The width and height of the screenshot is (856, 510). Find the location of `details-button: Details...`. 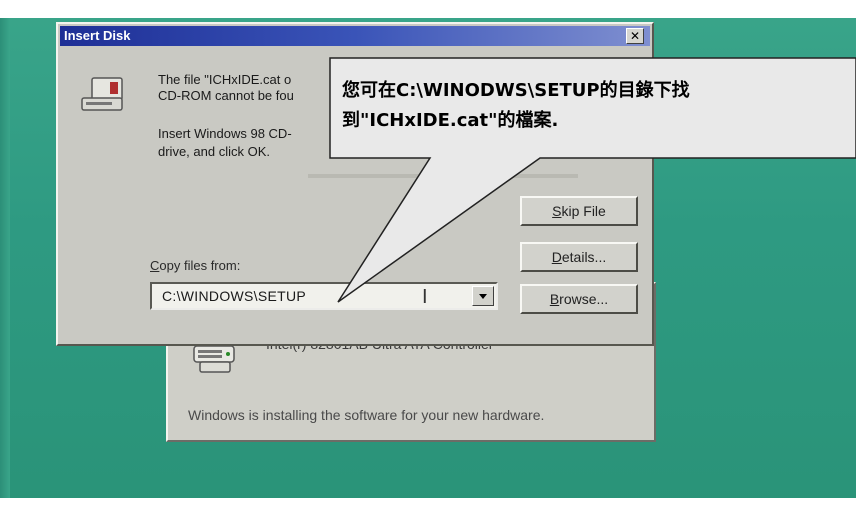

details-button: Details... is located at coordinates (579, 257).